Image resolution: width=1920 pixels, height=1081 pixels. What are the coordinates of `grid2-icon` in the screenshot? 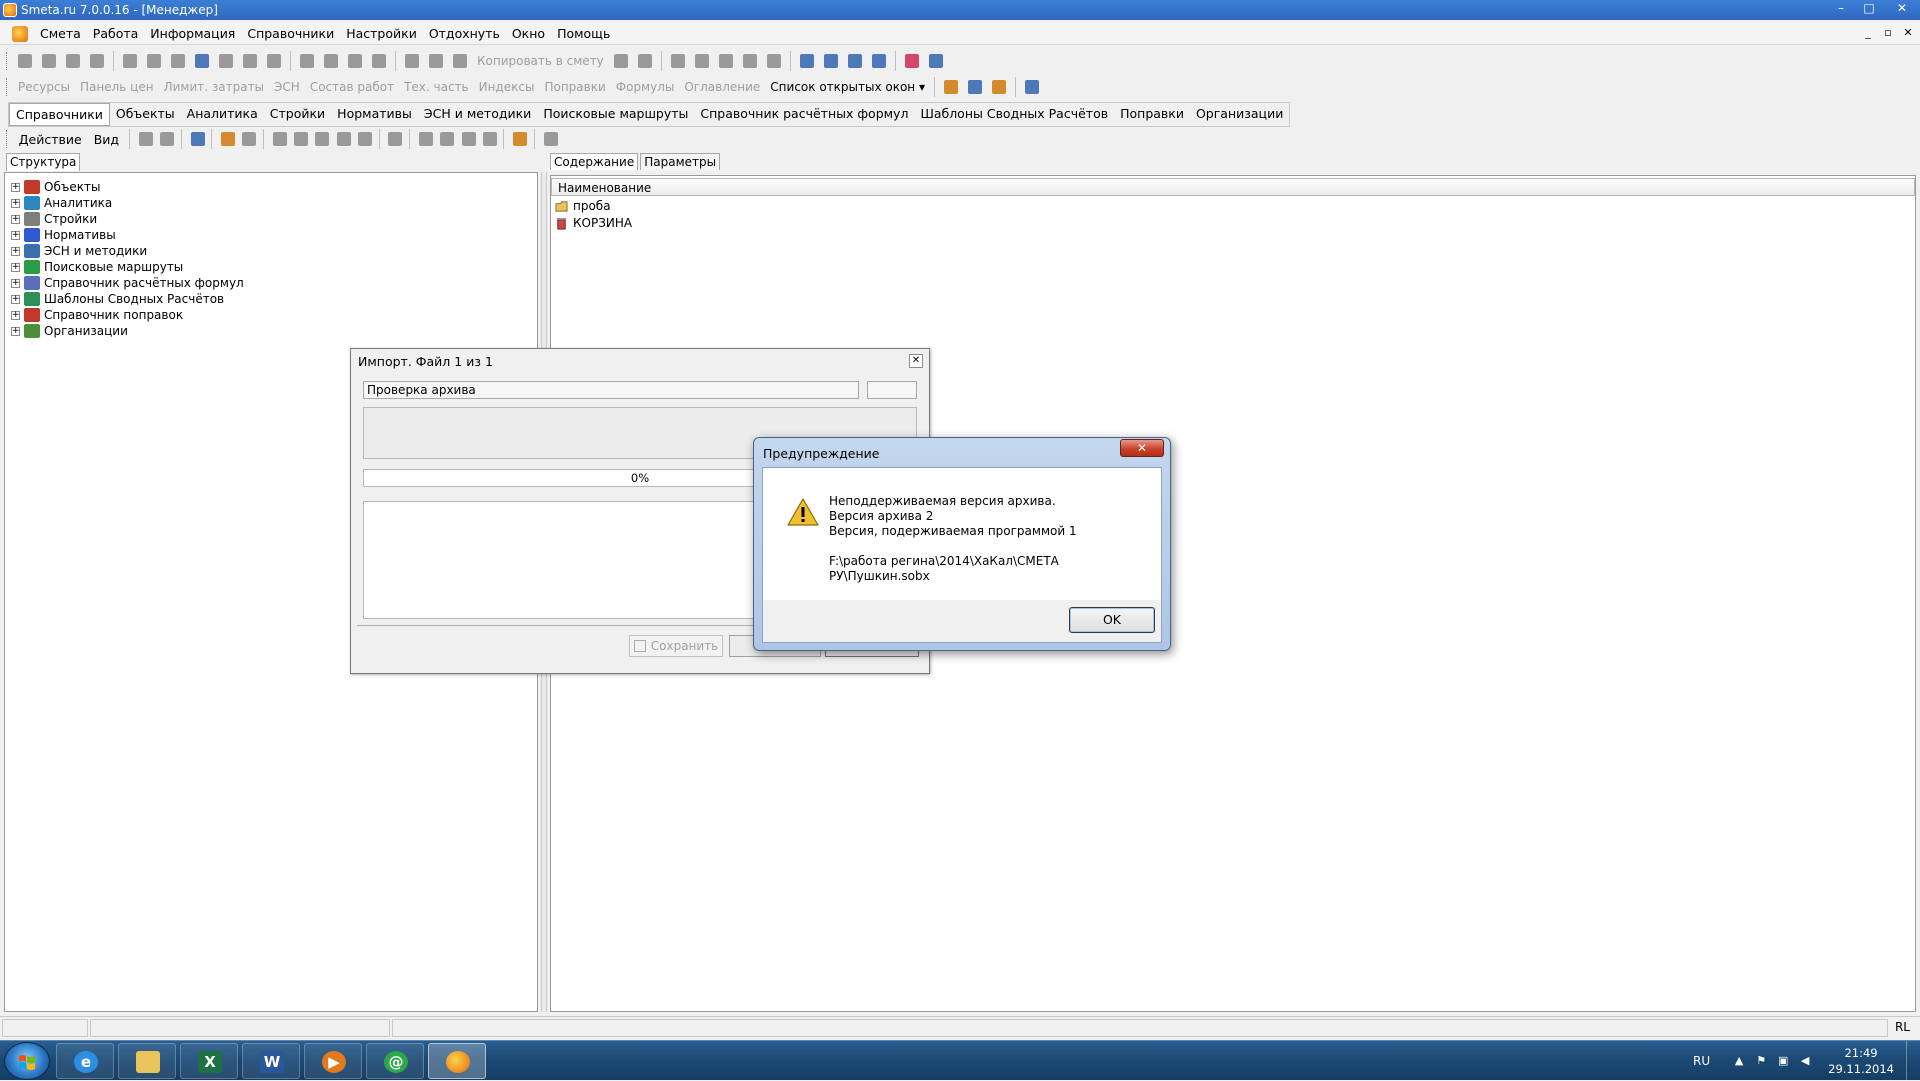 It's located at (702, 61).